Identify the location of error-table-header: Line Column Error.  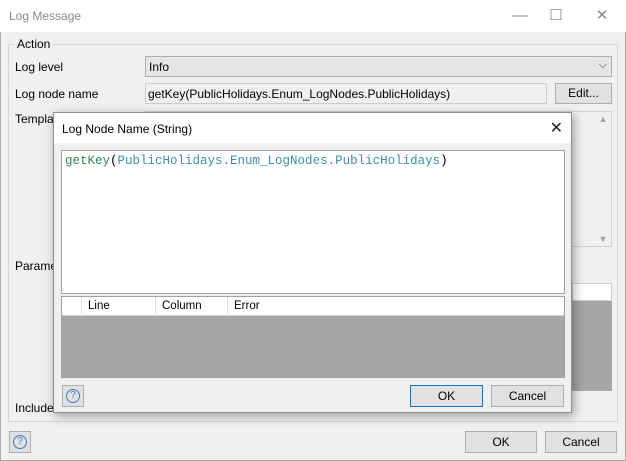
(313, 306).